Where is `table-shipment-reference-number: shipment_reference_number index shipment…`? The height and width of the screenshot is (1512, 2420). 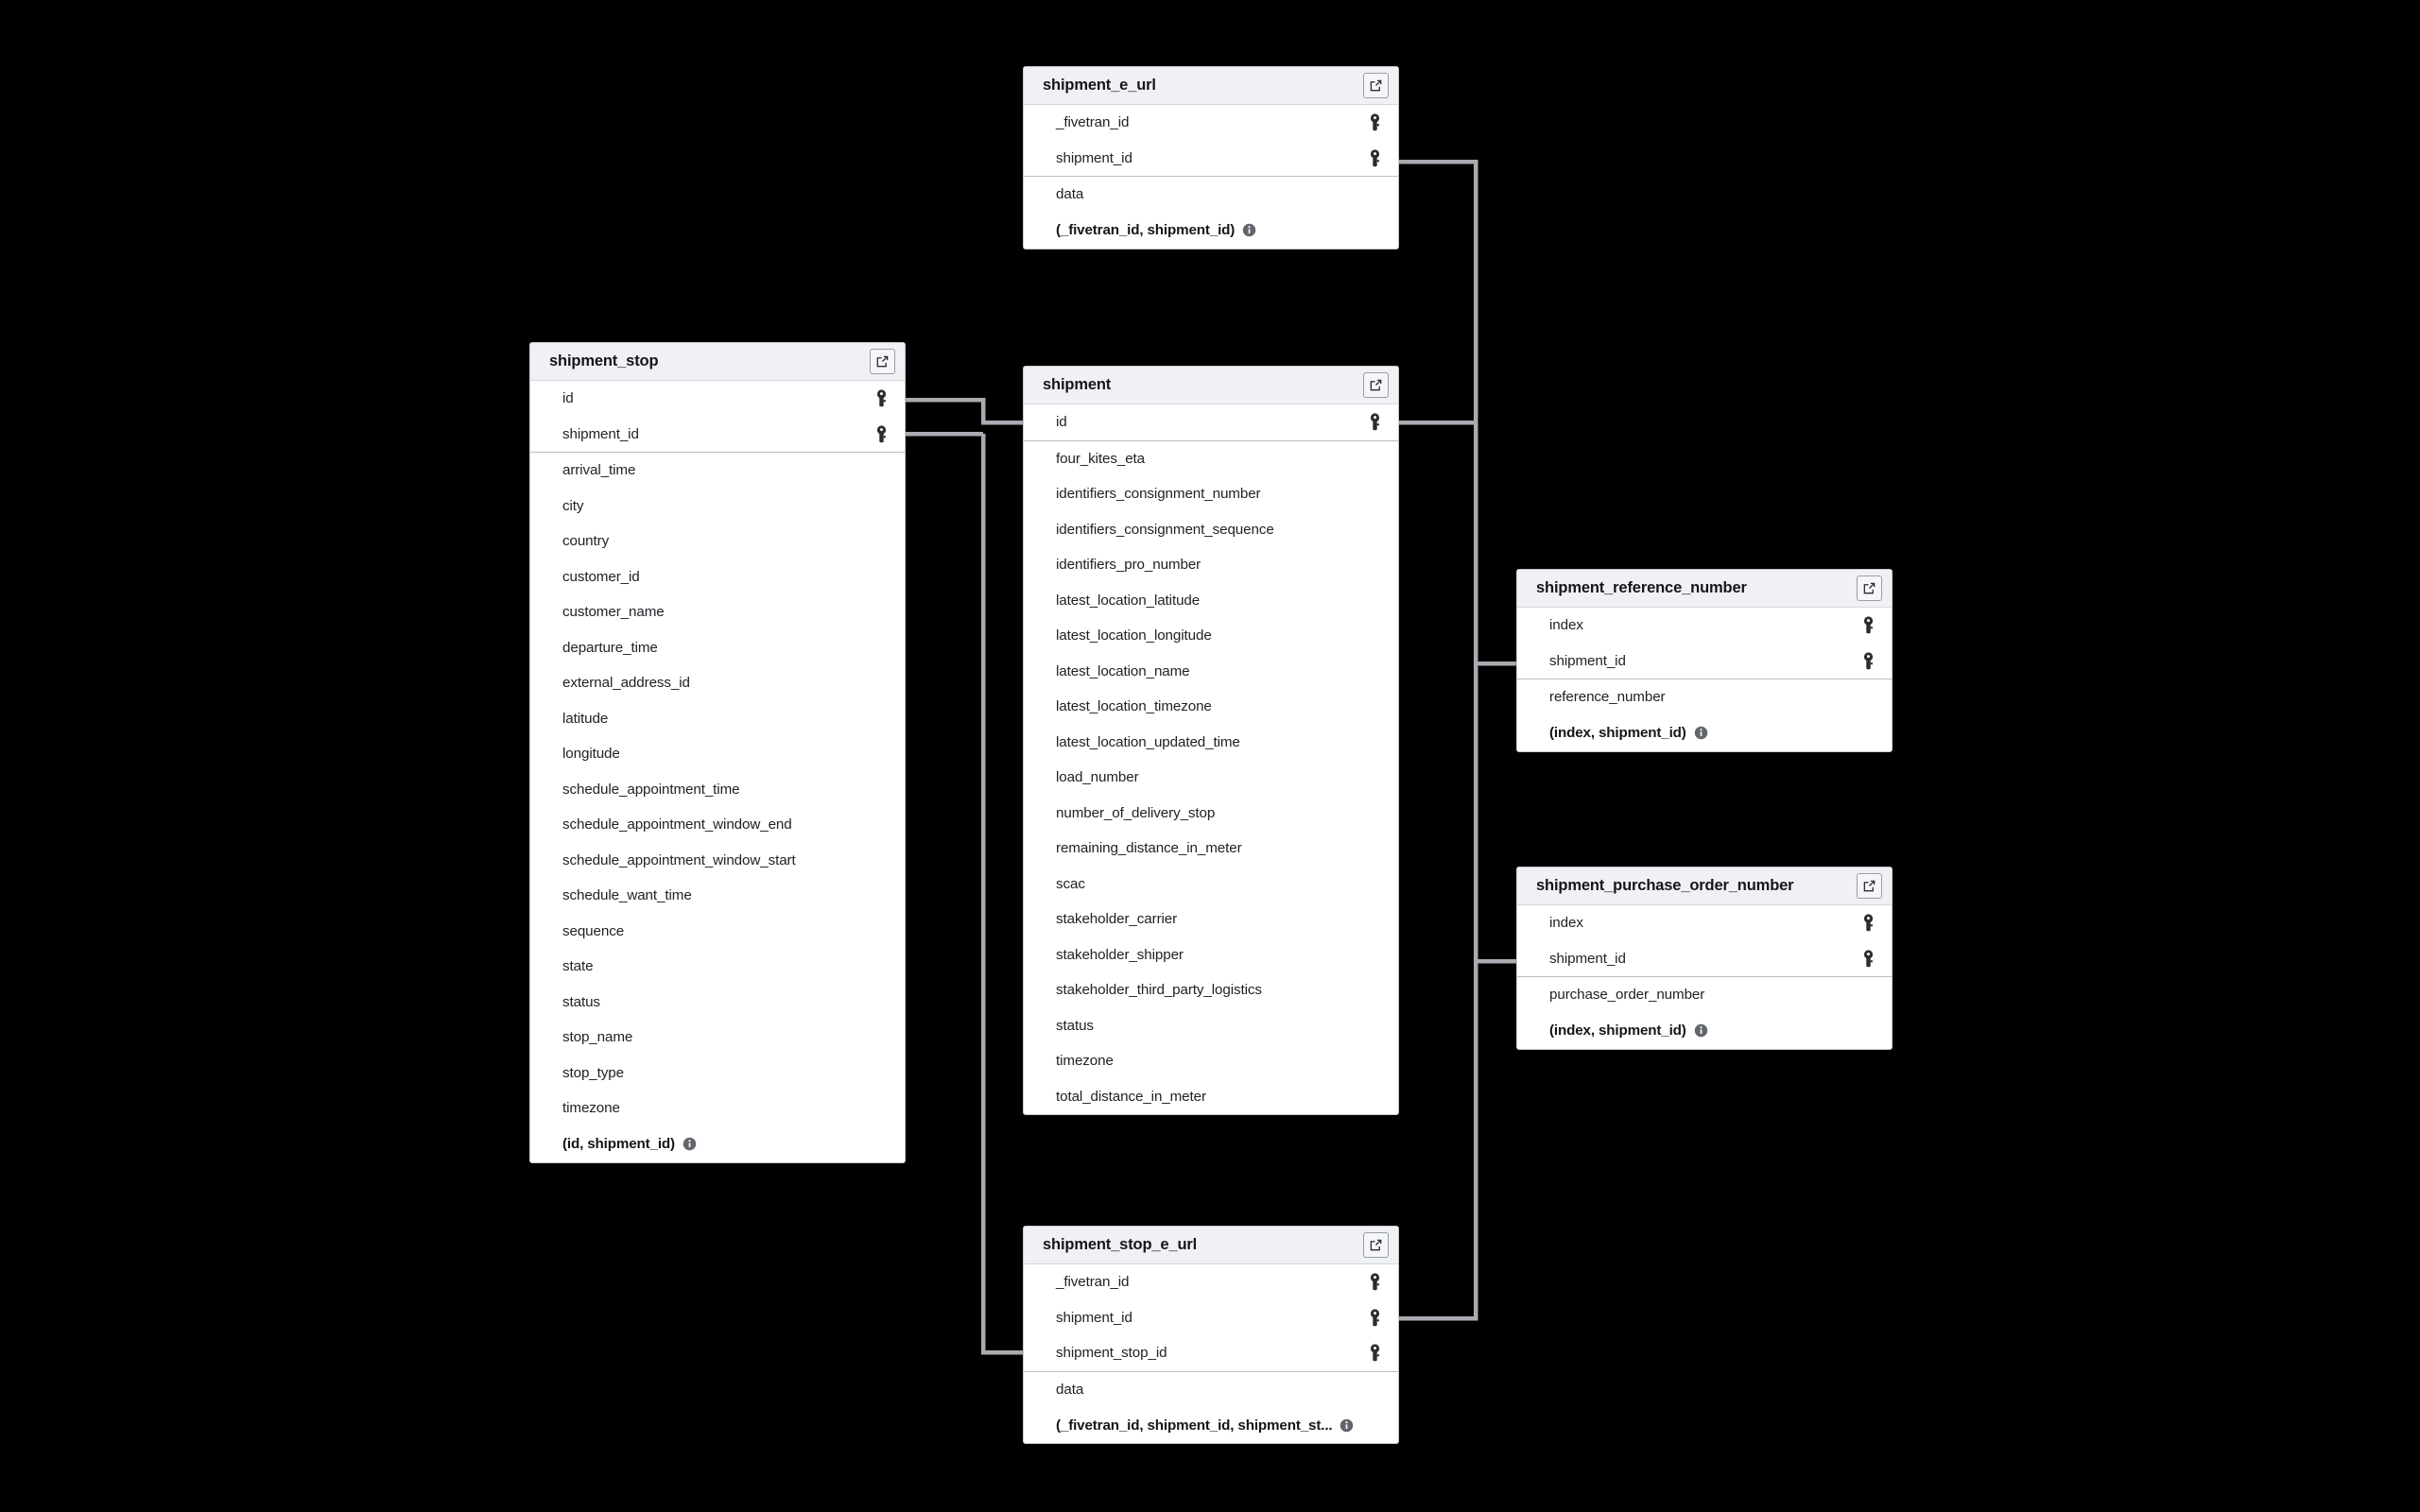
table-shipment-reference-number: shipment_reference_number index shipment… is located at coordinates (1704, 660).